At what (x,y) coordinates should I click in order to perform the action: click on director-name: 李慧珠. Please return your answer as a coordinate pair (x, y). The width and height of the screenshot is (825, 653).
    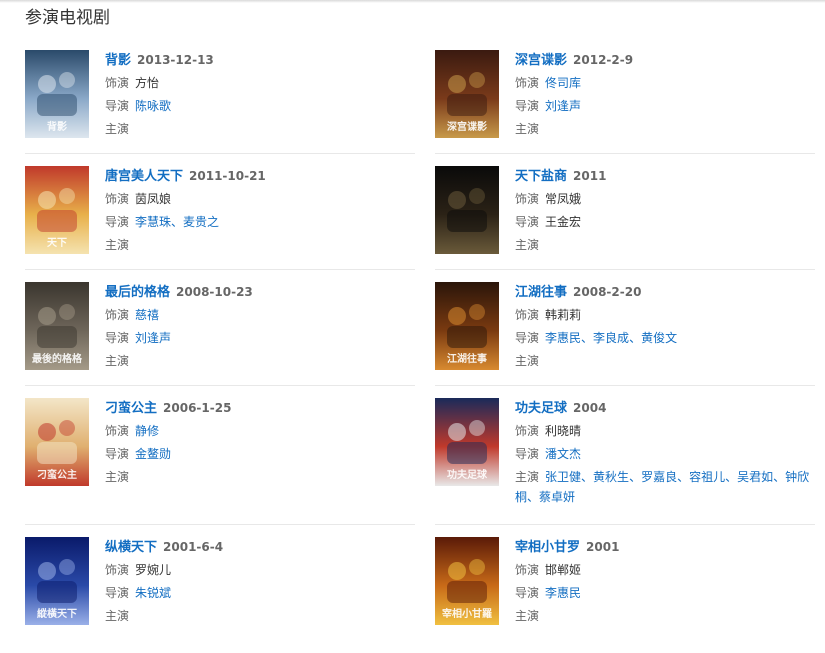
    Looking at the image, I should click on (153, 222).